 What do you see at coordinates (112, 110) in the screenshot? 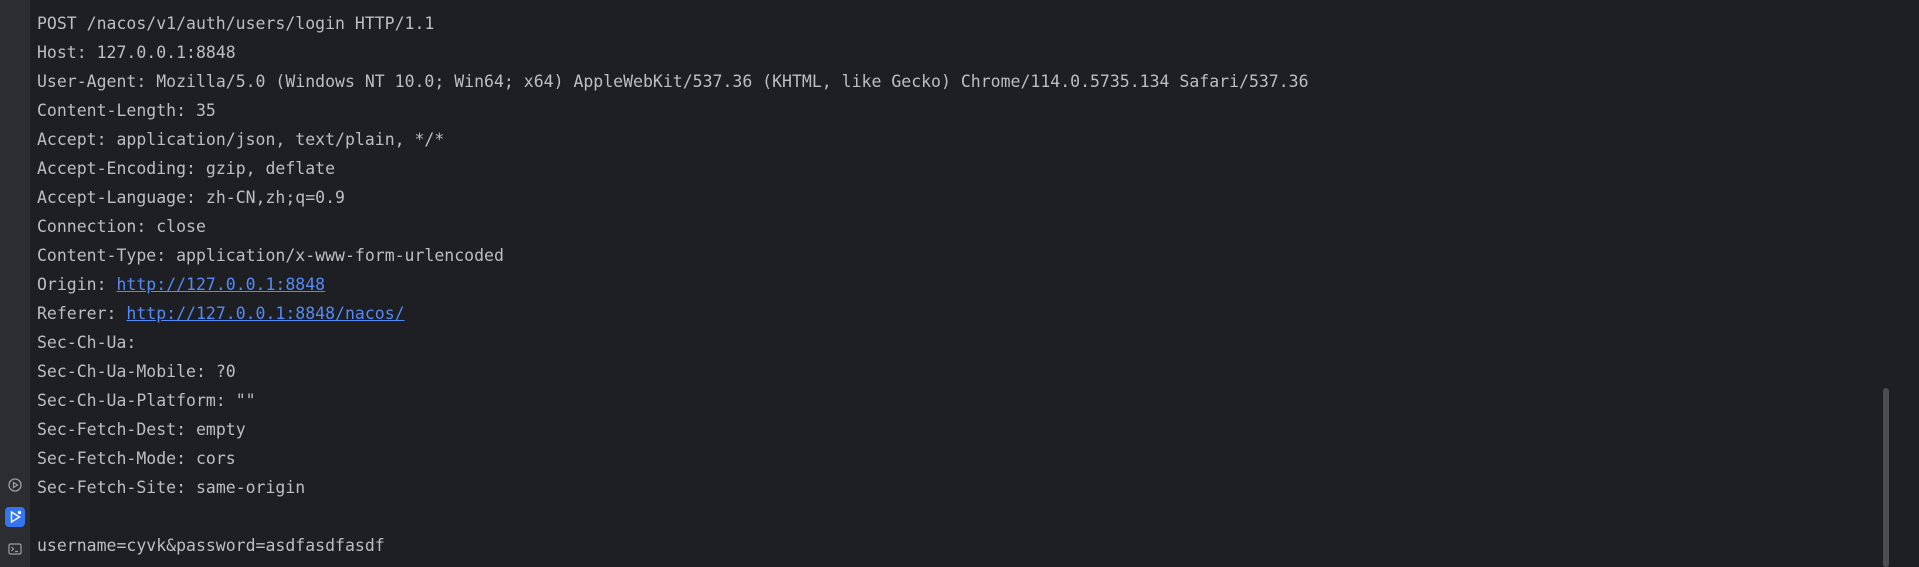
I see `header-name: Content-Length:` at bounding box center [112, 110].